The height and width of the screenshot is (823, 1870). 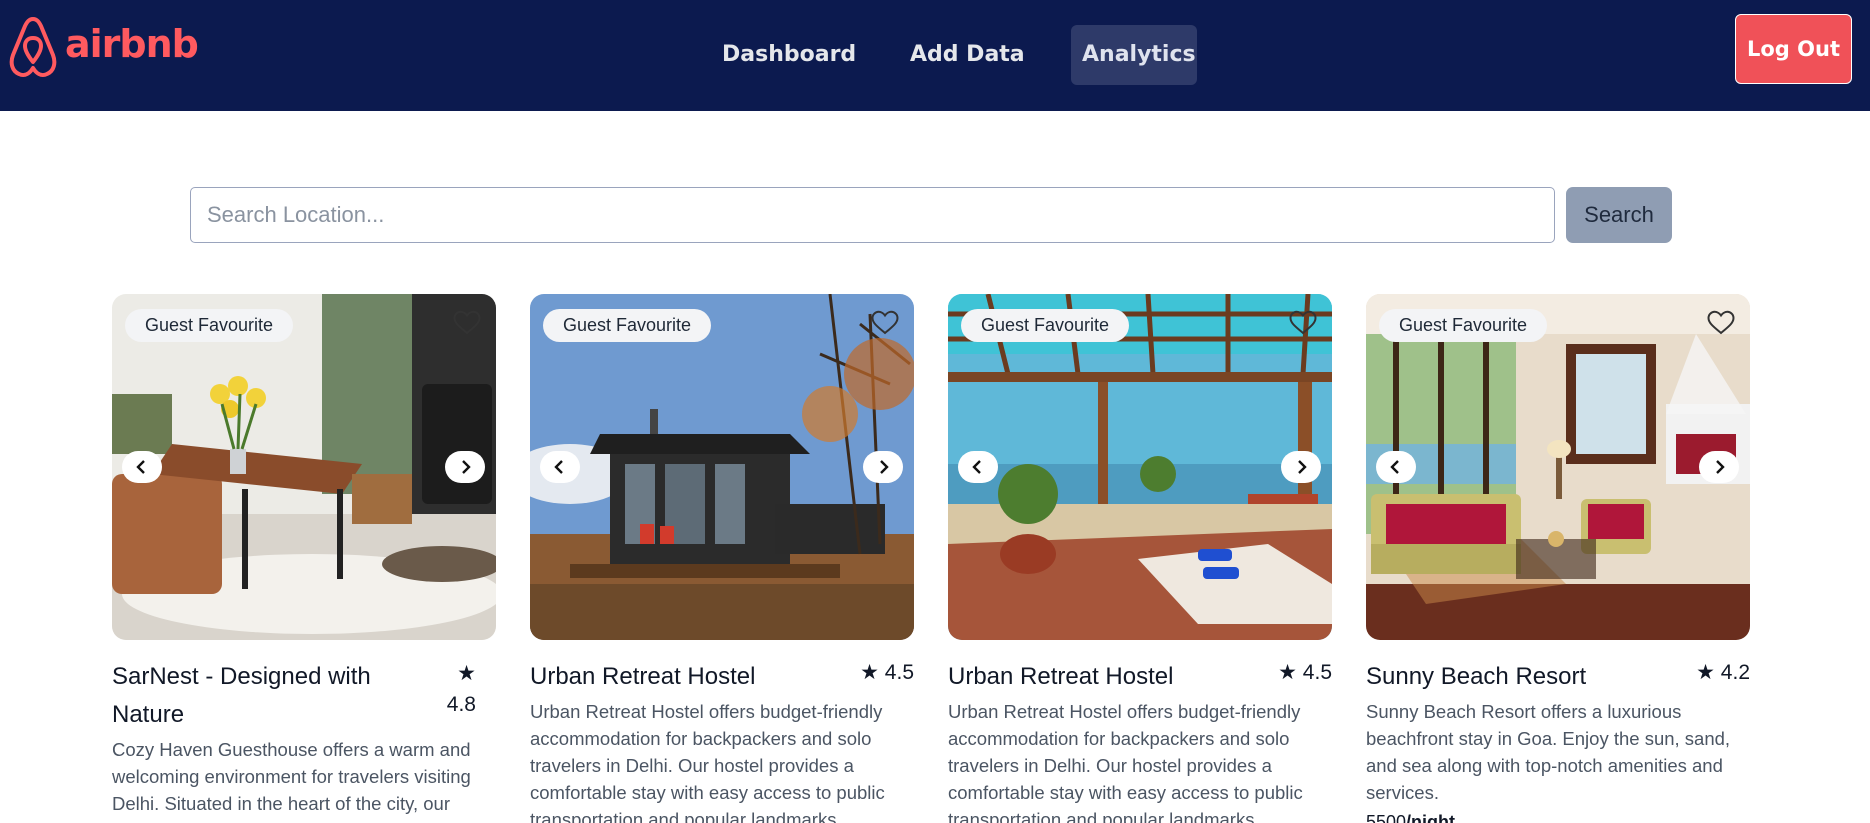 I want to click on nav-link-analytics: Analytics, so click(x=1134, y=55).